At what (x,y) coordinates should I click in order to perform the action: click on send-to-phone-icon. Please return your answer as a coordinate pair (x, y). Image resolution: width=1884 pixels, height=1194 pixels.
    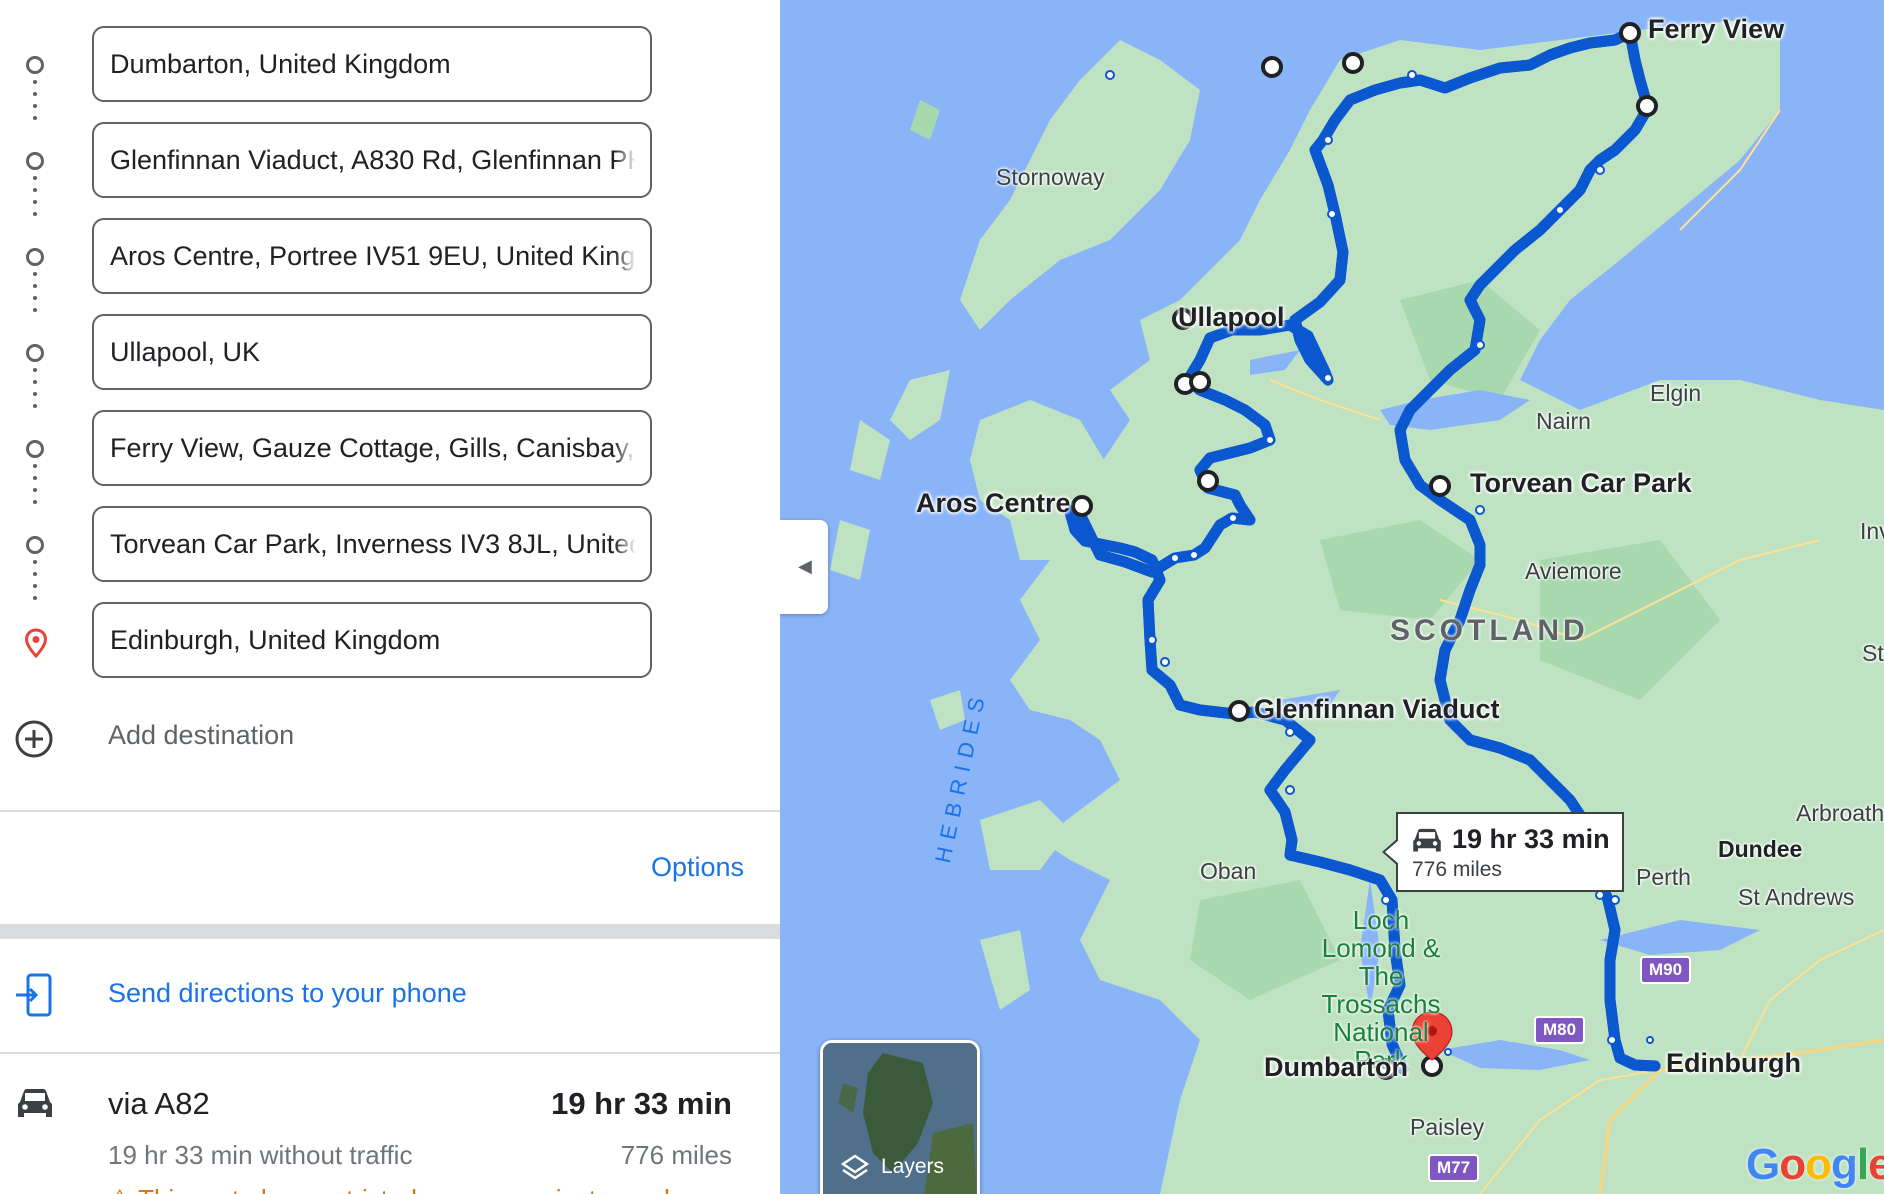
    Looking at the image, I should click on (34, 995).